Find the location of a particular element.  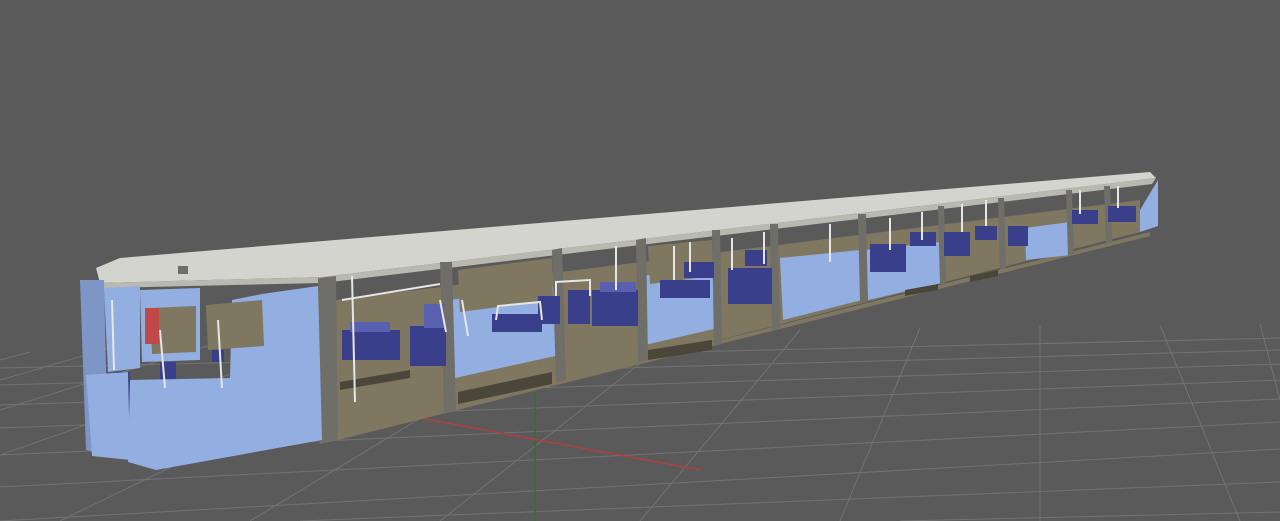

cab-side-window is located at coordinates (235, 325).